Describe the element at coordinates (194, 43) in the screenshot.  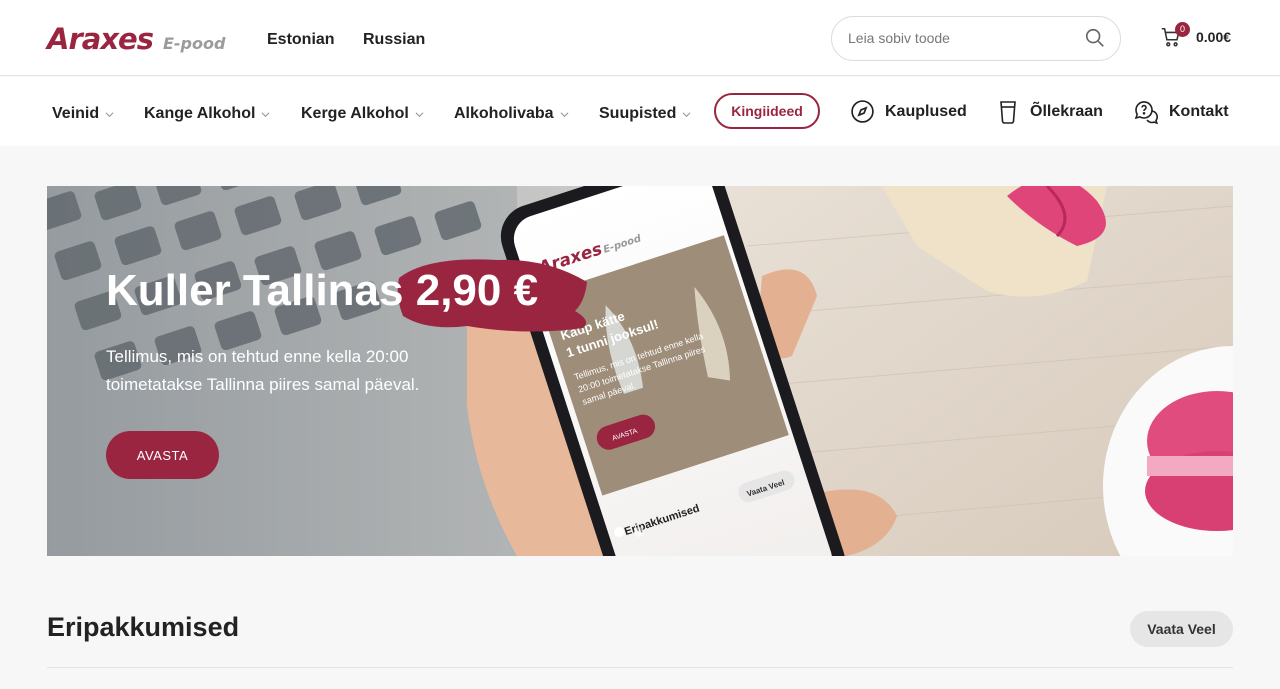
I see `logo-sub-text: E-pood` at that location.